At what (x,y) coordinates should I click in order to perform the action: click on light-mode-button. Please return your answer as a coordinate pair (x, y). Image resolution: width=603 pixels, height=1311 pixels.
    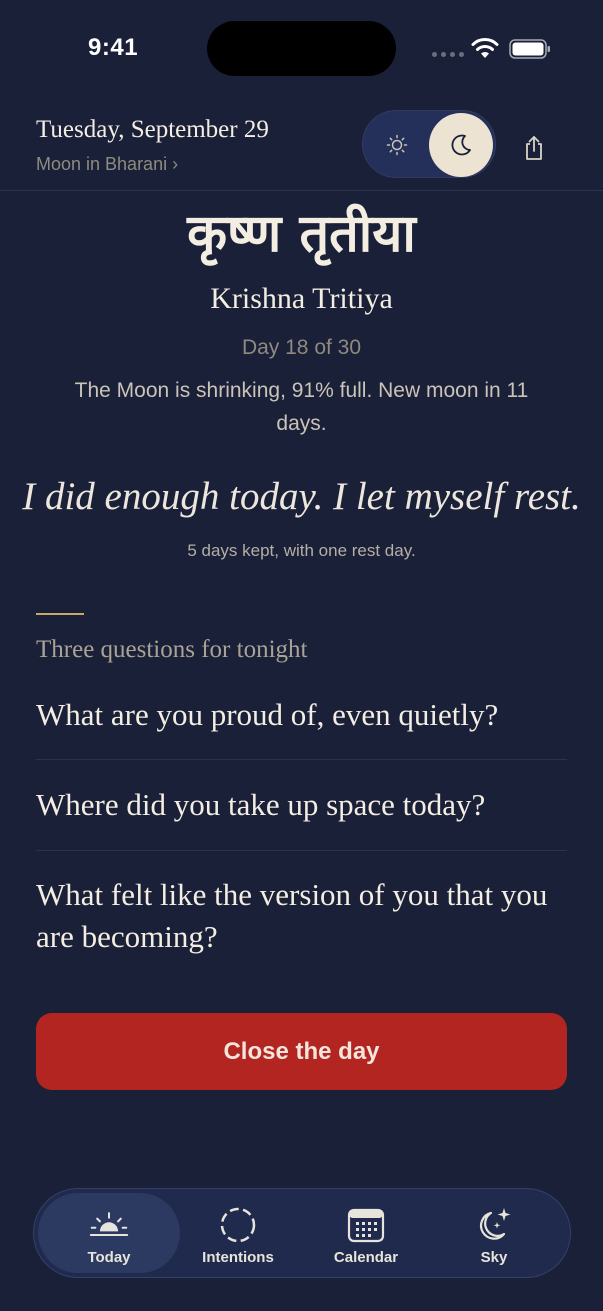
    Looking at the image, I should click on (397, 145).